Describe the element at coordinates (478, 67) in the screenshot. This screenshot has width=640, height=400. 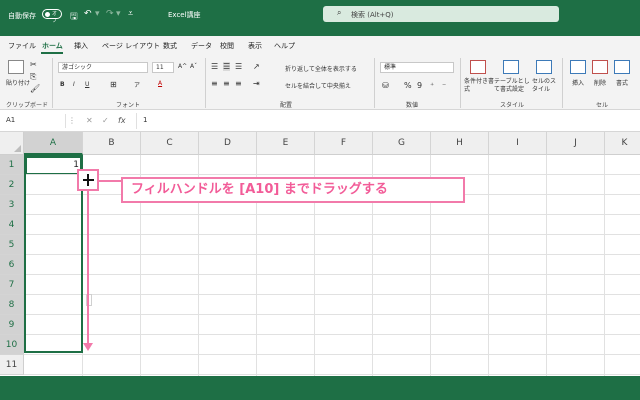
I see `conditional-format-icon` at that location.